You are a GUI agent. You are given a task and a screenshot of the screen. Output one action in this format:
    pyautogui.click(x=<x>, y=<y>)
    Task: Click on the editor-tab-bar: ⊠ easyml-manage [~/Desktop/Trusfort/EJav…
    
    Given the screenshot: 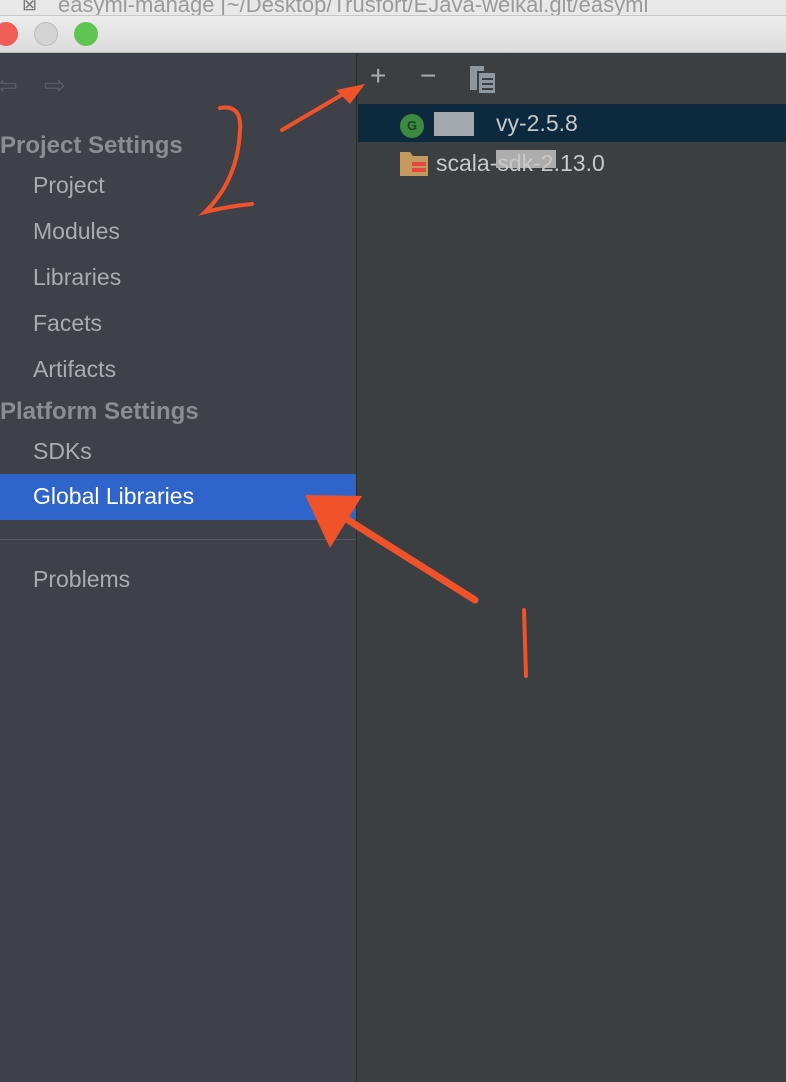 What is the action you would take?
    pyautogui.click(x=393, y=8)
    